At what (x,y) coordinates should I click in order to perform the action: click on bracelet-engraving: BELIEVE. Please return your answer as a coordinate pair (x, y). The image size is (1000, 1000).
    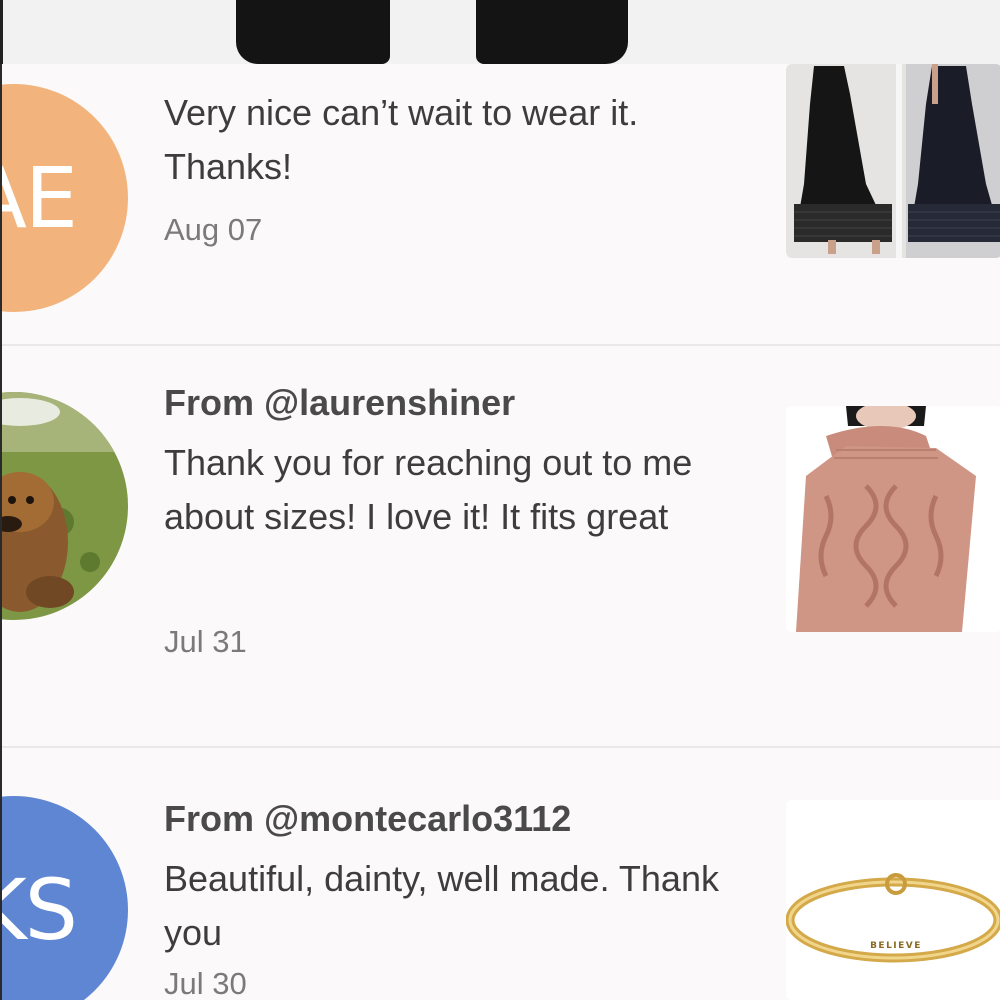
    Looking at the image, I should click on (896, 946).